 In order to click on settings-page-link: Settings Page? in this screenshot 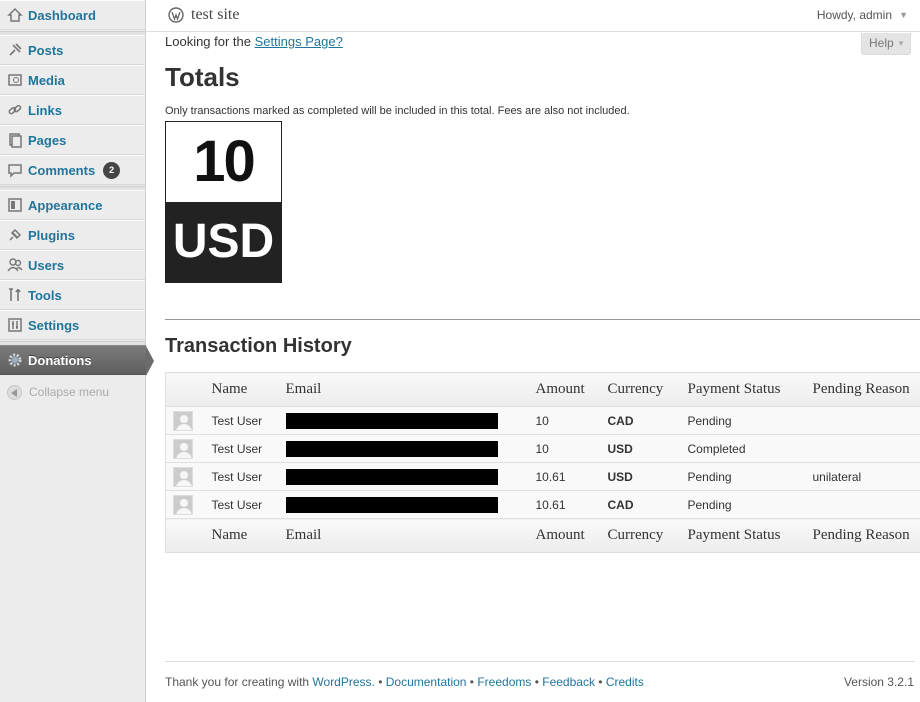, I will do `click(299, 41)`.